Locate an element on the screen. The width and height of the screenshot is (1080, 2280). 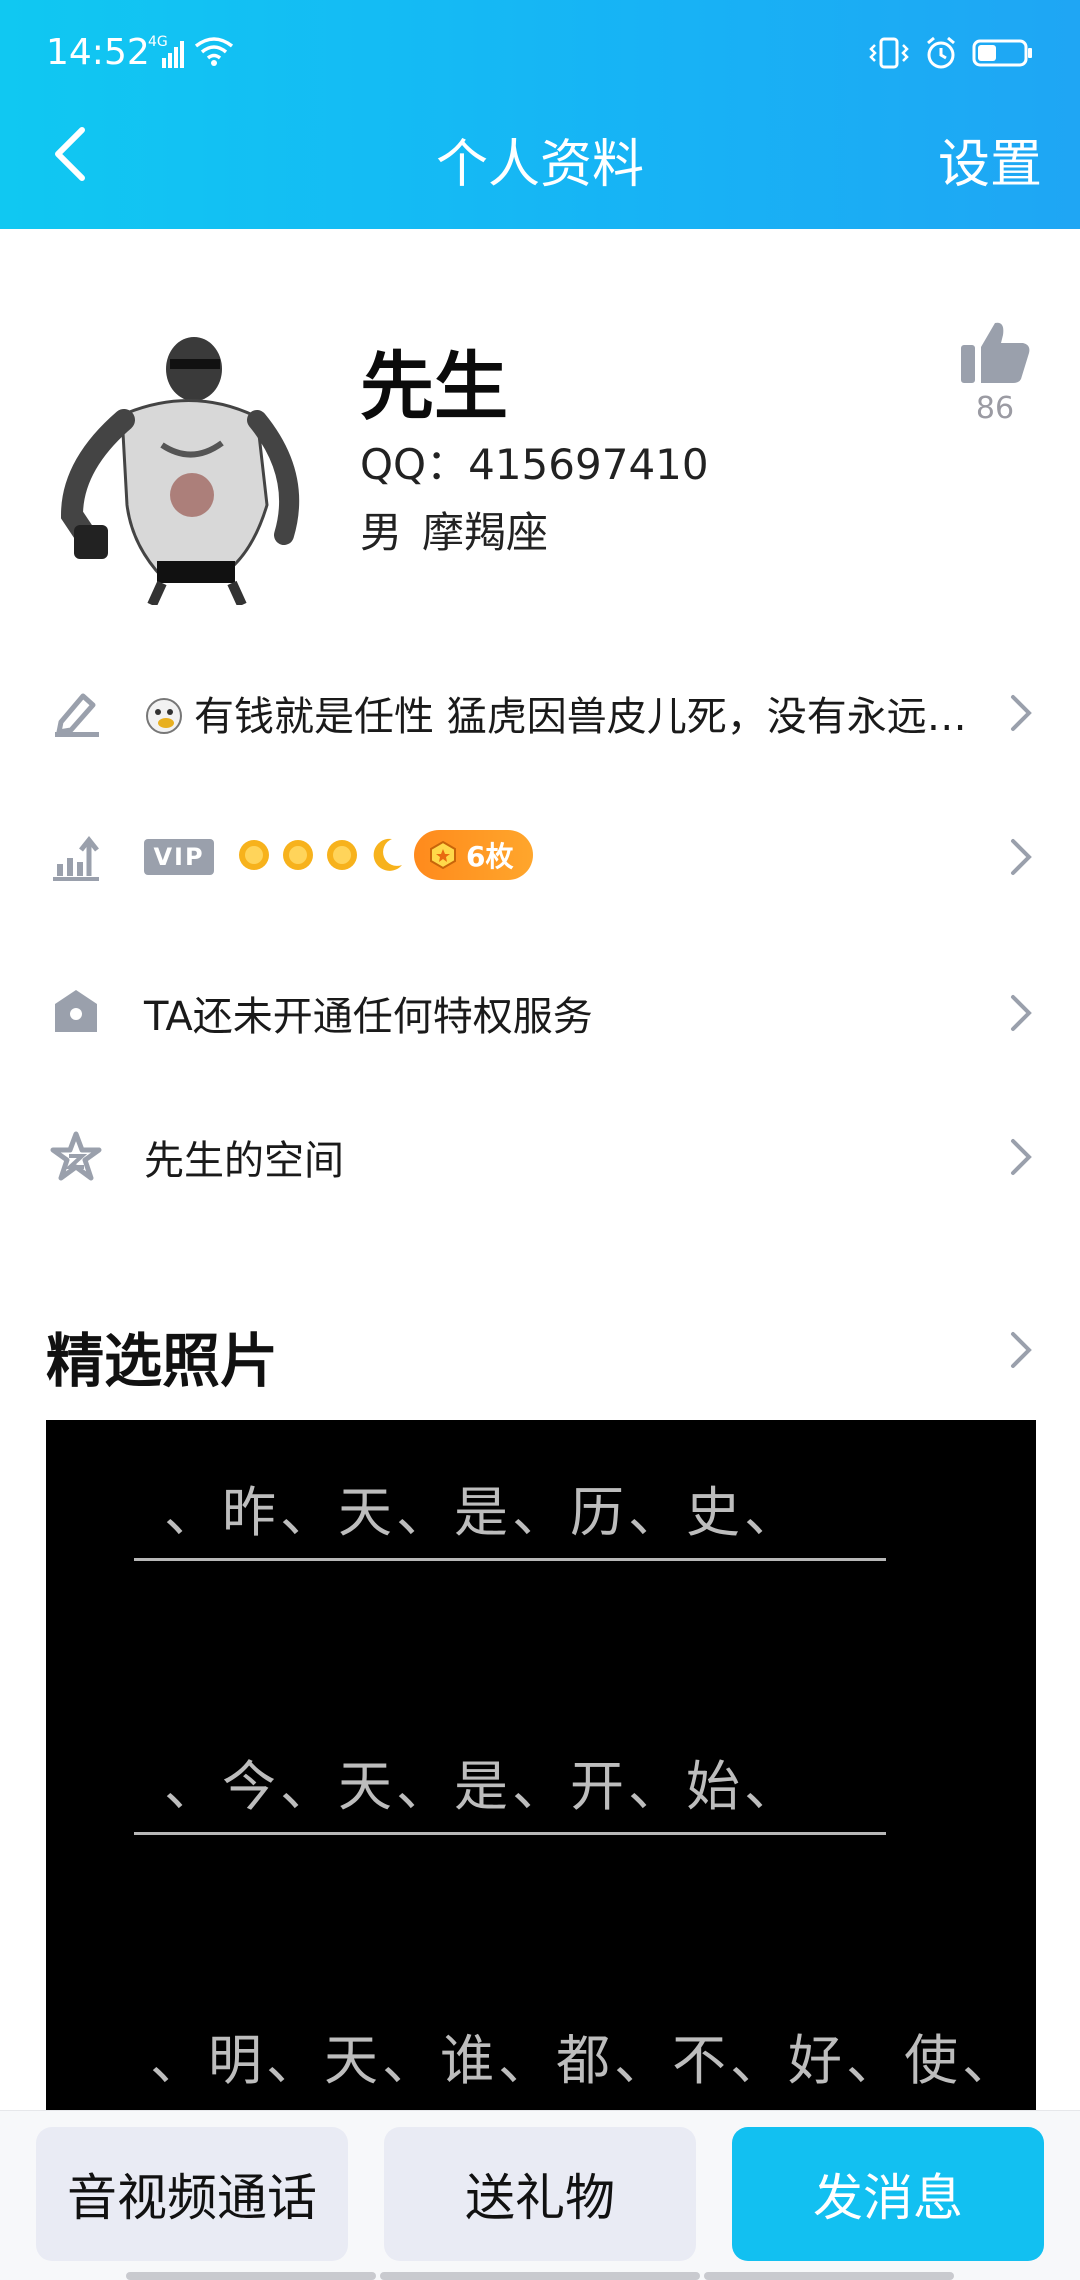
vip-badge: VIP is located at coordinates (179, 857).